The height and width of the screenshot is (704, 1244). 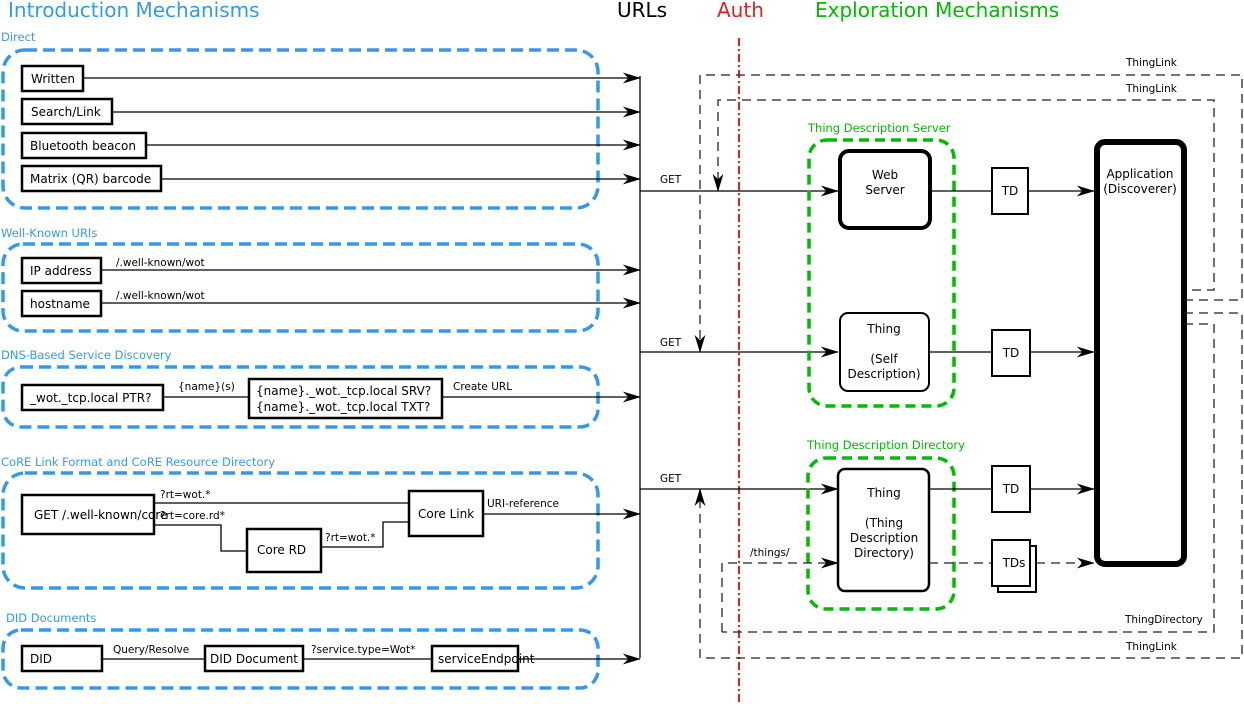 I want to click on well-known-item-label: hostname, so click(x=60, y=304).